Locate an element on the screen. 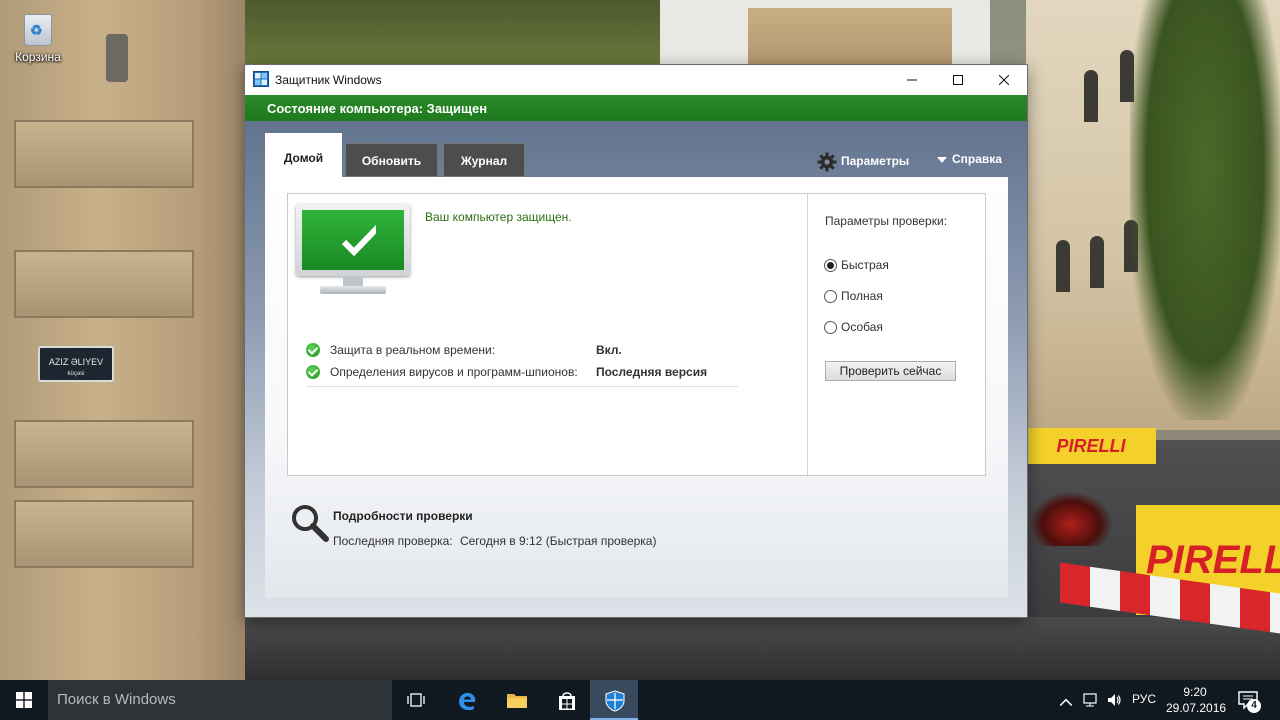 Image resolution: width=1280 pixels, height=720 pixels. defender-app-icon is located at coordinates (261, 79).